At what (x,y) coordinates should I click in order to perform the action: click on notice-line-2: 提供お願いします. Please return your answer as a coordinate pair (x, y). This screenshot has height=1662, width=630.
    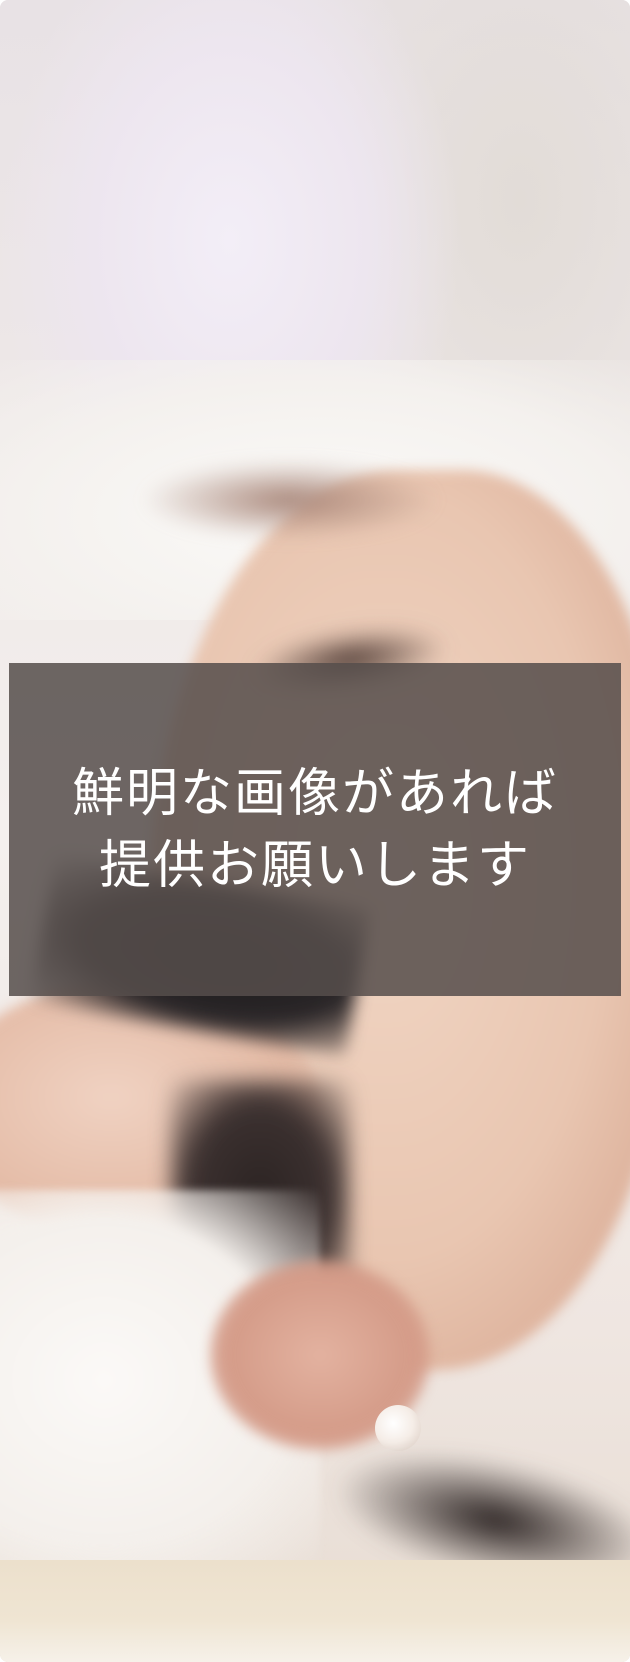
    Looking at the image, I should click on (314, 865).